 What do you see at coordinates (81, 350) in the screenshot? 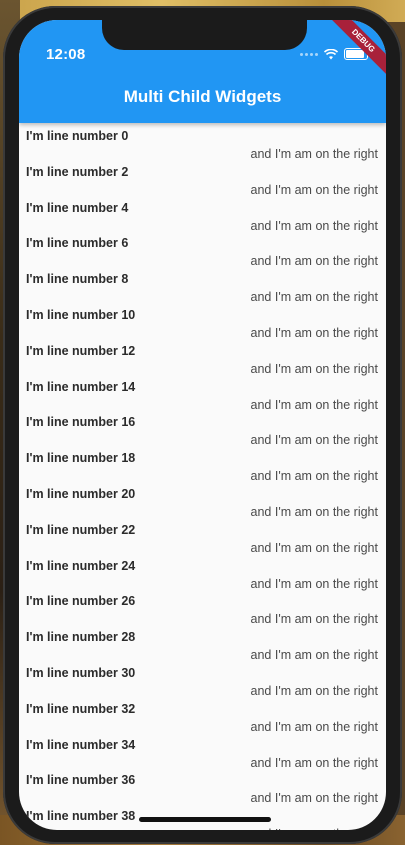
I see `line-label-left: I'm line number 12` at bounding box center [81, 350].